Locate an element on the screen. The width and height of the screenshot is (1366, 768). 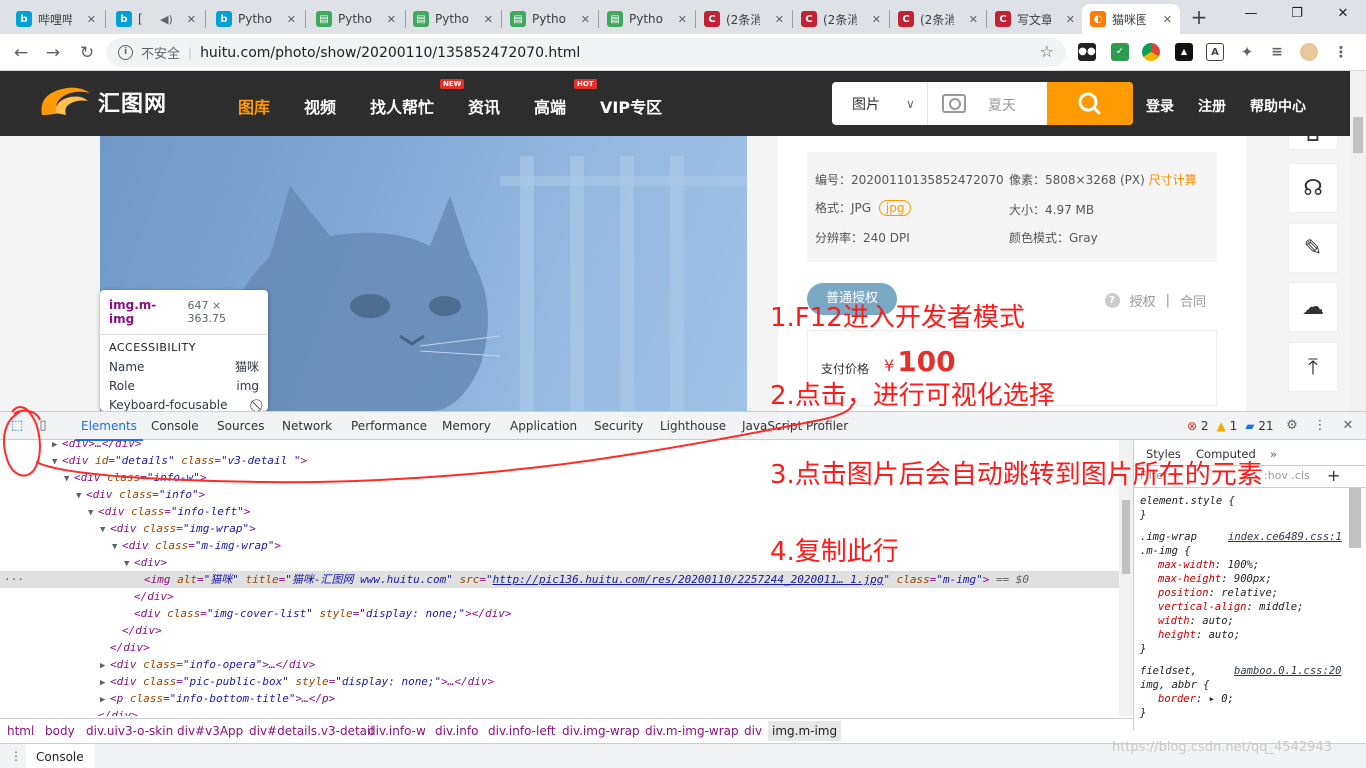
info-icon: i is located at coordinates (125, 52).